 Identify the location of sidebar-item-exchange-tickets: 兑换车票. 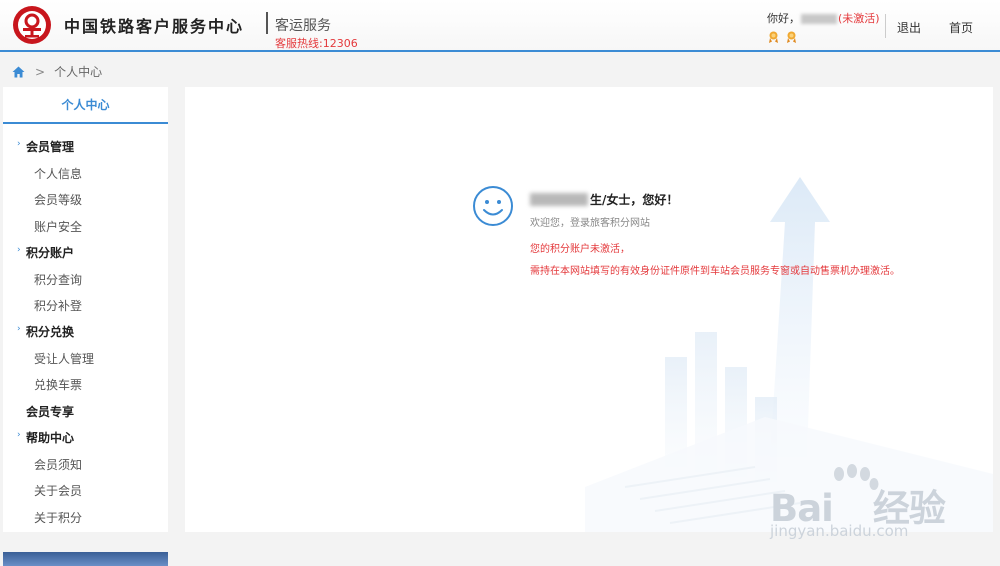
(58, 384).